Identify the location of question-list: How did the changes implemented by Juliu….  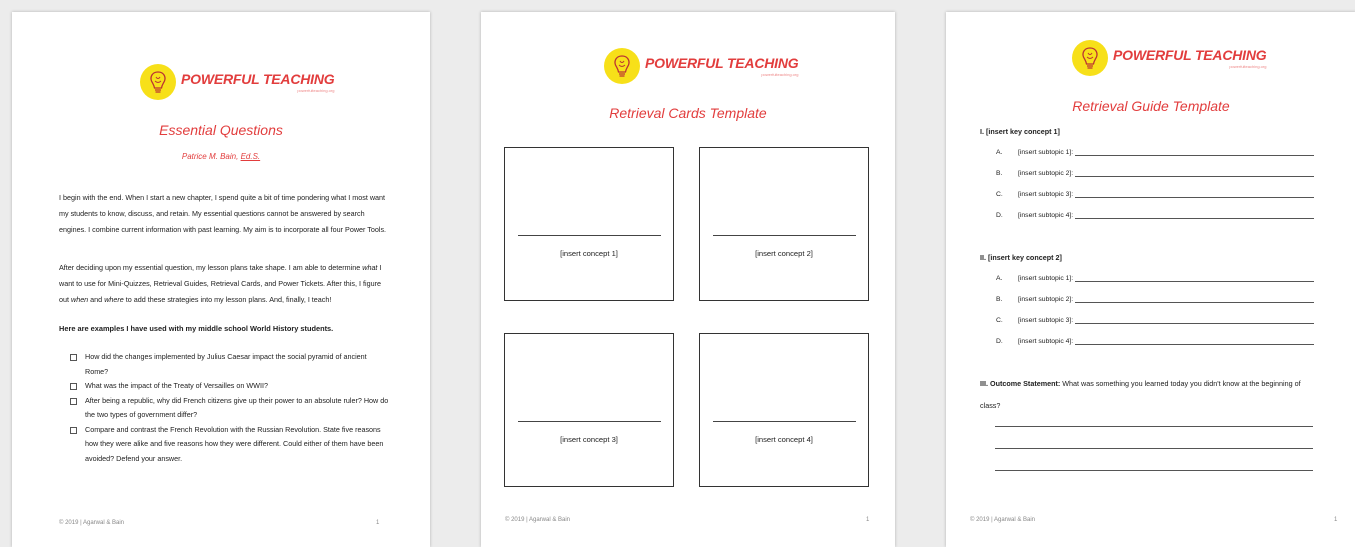
(230, 408).